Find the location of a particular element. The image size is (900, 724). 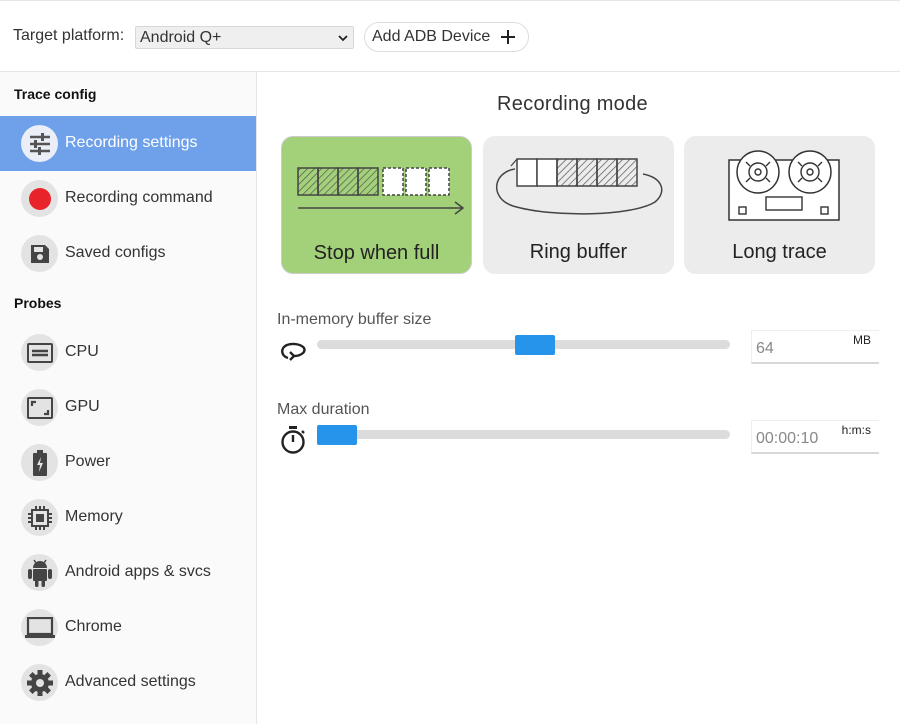

max-duration-label: Max duration is located at coordinates (323, 409).